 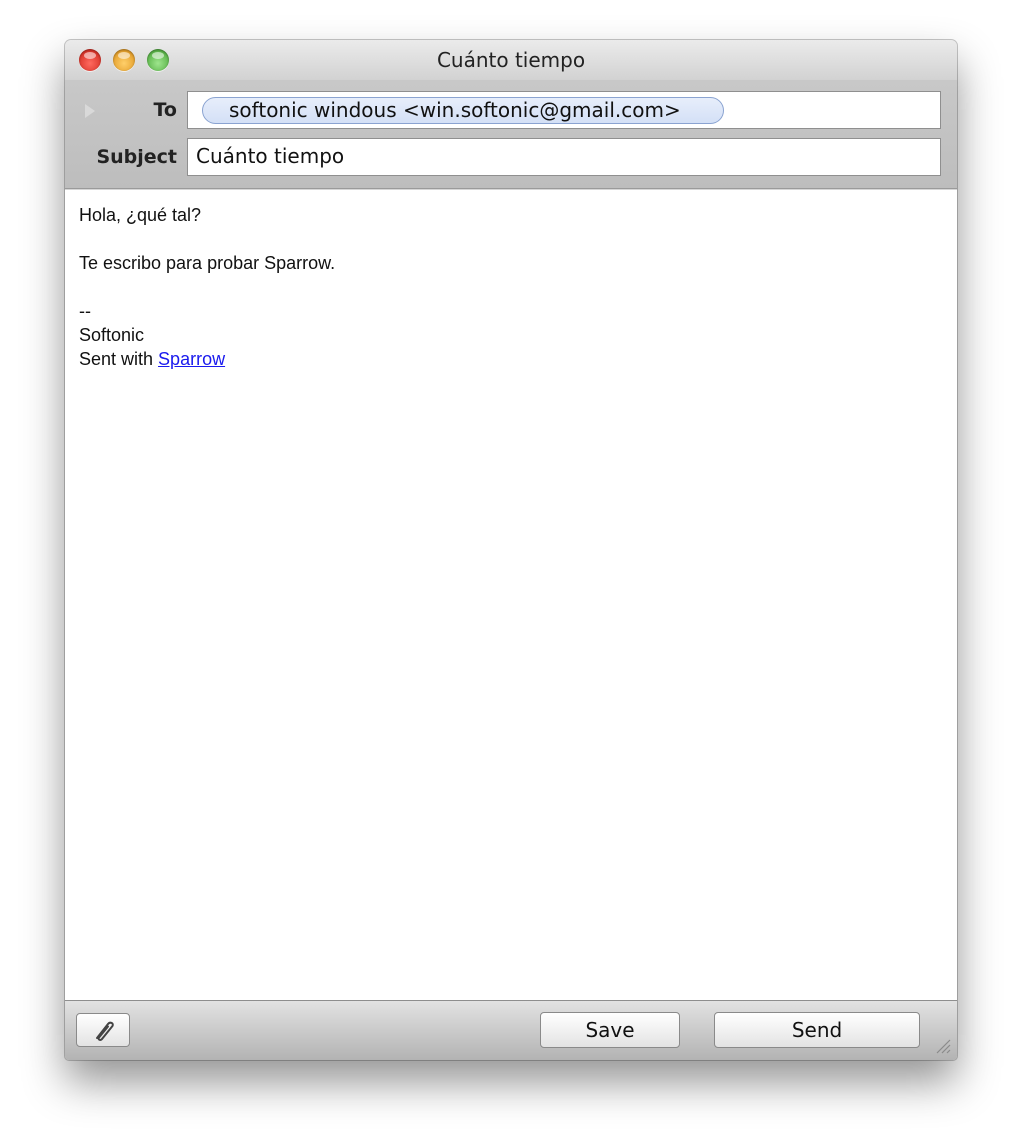 I want to click on subject-label: Subject, so click(x=136, y=157).